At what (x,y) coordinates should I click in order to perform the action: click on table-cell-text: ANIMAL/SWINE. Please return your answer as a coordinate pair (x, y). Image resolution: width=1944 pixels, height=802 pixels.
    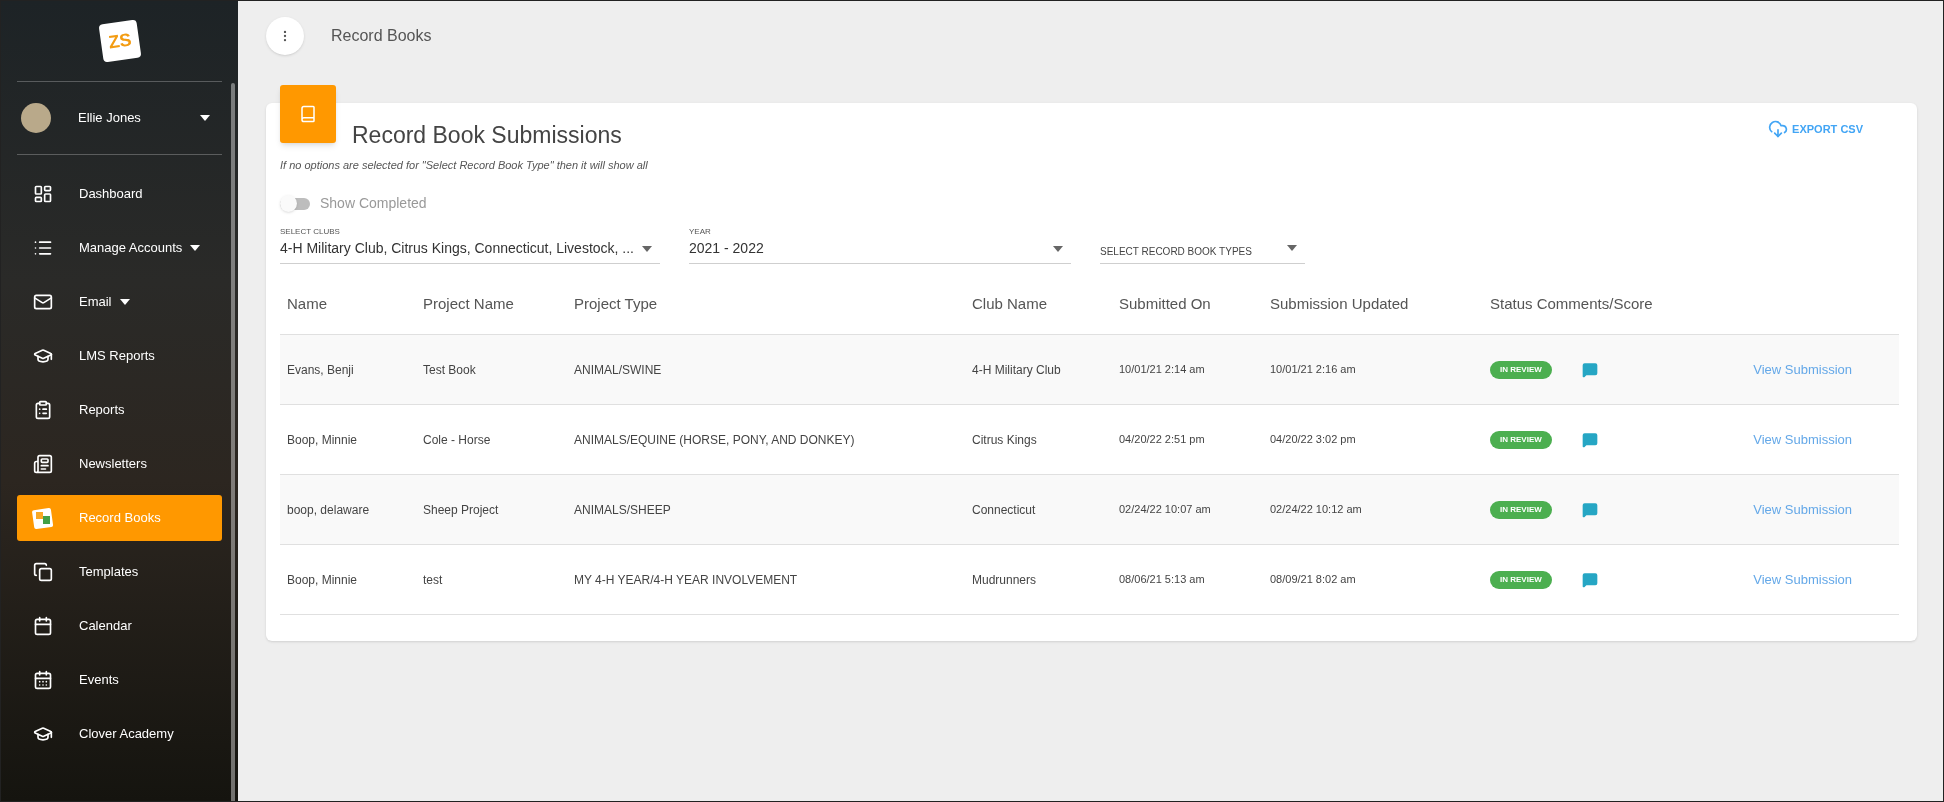
    Looking at the image, I should click on (618, 370).